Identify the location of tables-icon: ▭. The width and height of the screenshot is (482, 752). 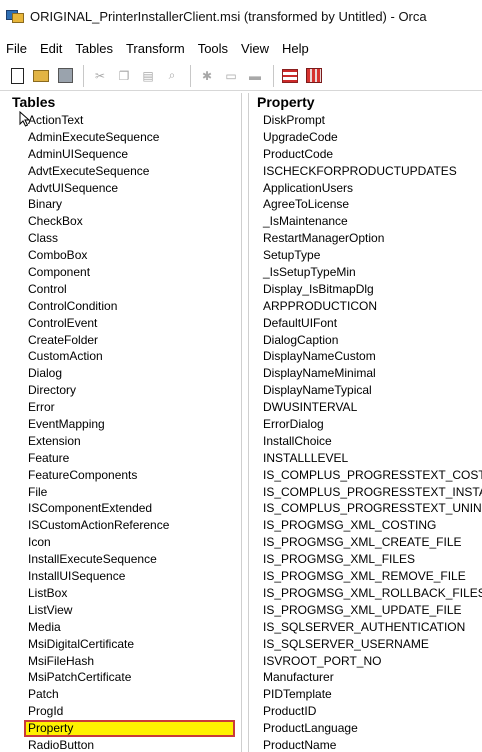
(231, 76).